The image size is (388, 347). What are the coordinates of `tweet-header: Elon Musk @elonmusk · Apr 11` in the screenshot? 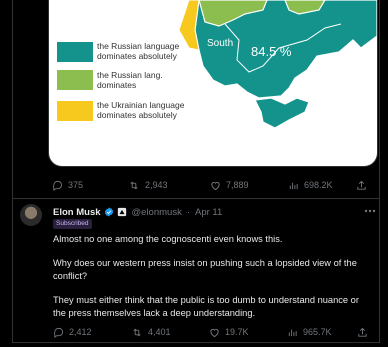 It's located at (137, 212).